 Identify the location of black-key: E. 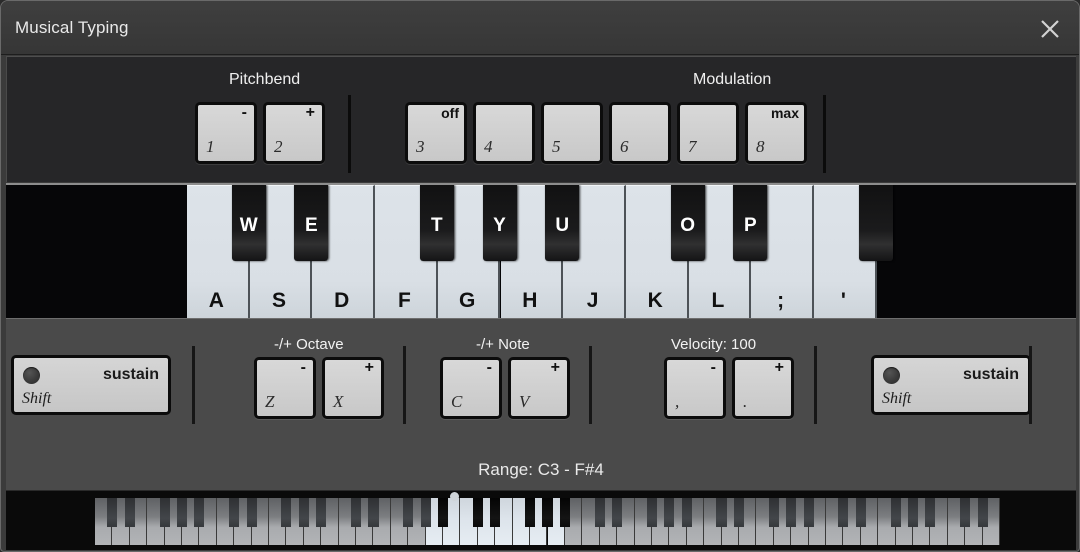
(311, 223).